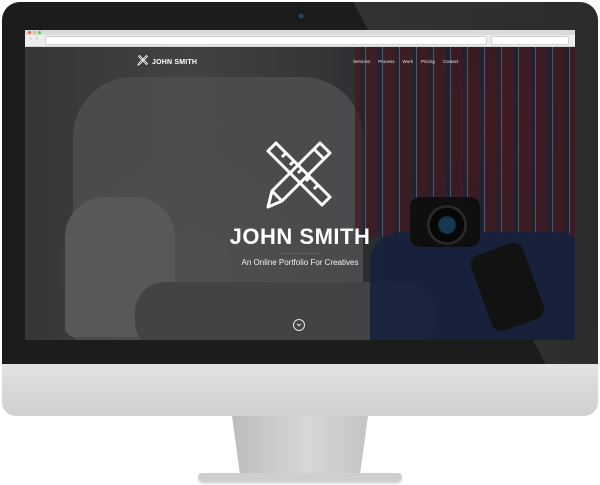  What do you see at coordinates (530, 40) in the screenshot?
I see `browser-search-bar` at bounding box center [530, 40].